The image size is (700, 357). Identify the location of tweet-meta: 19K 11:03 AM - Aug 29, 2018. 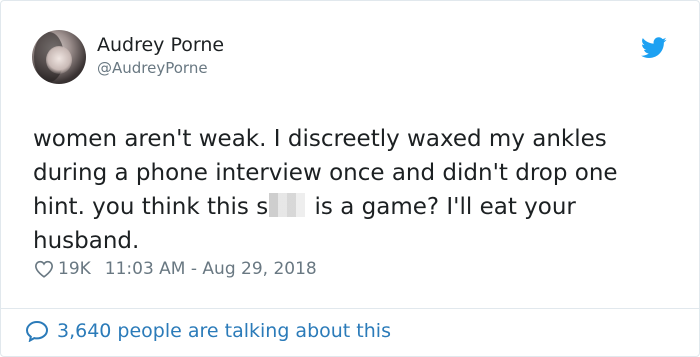
(175, 269).